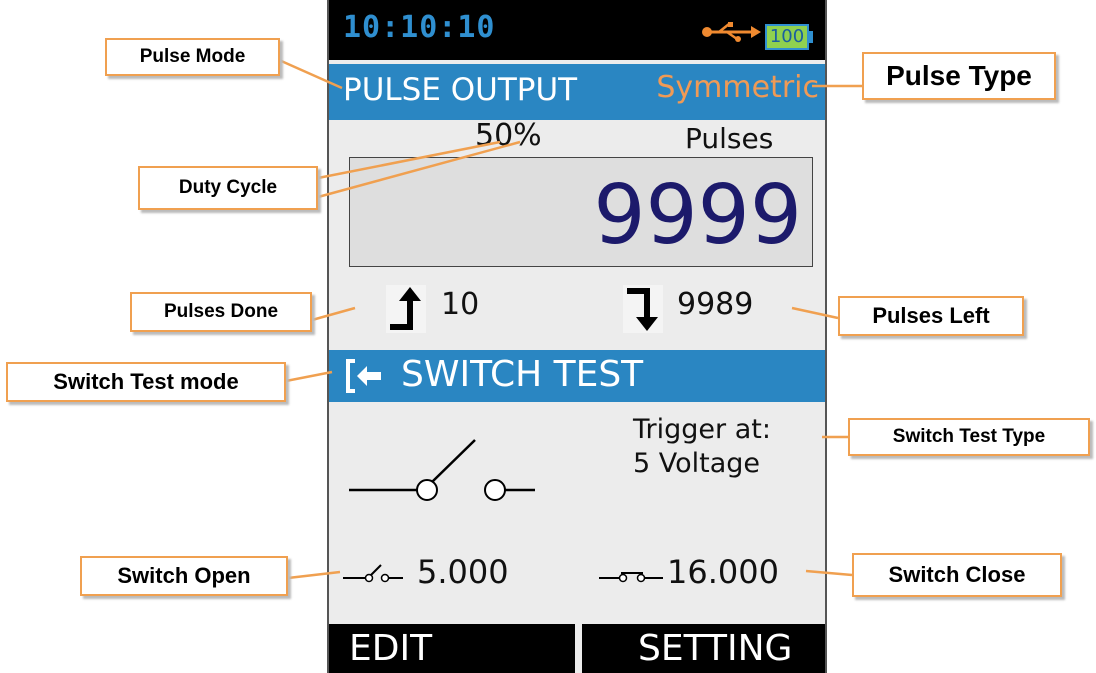  I want to click on switch-close-value: 16.000, so click(723, 572).